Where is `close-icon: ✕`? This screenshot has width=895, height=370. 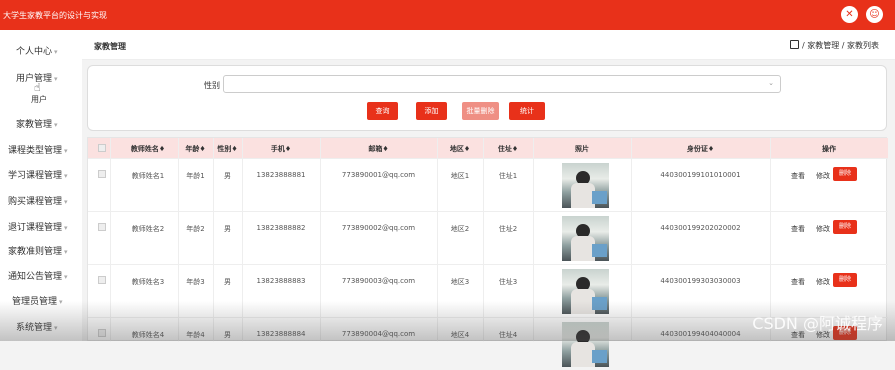
close-icon: ✕ is located at coordinates (849, 14).